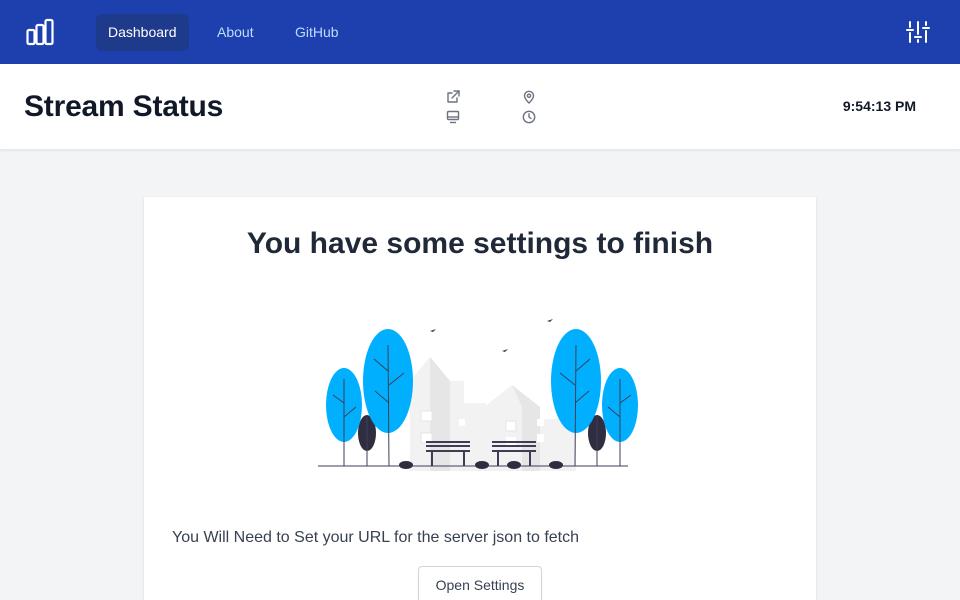 This screenshot has width=960, height=600. What do you see at coordinates (480, 32) in the screenshot?
I see `top-navbar: Dashboard About GitHub` at bounding box center [480, 32].